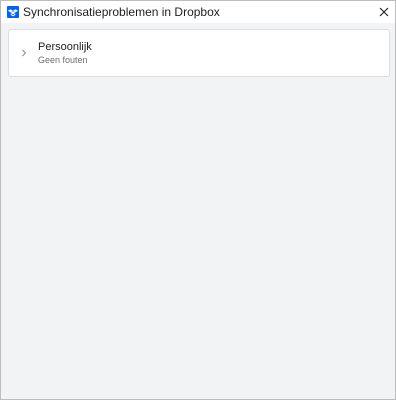 This screenshot has width=396, height=400. What do you see at coordinates (65, 47) in the screenshot?
I see `account-name: Persoonlijk` at bounding box center [65, 47].